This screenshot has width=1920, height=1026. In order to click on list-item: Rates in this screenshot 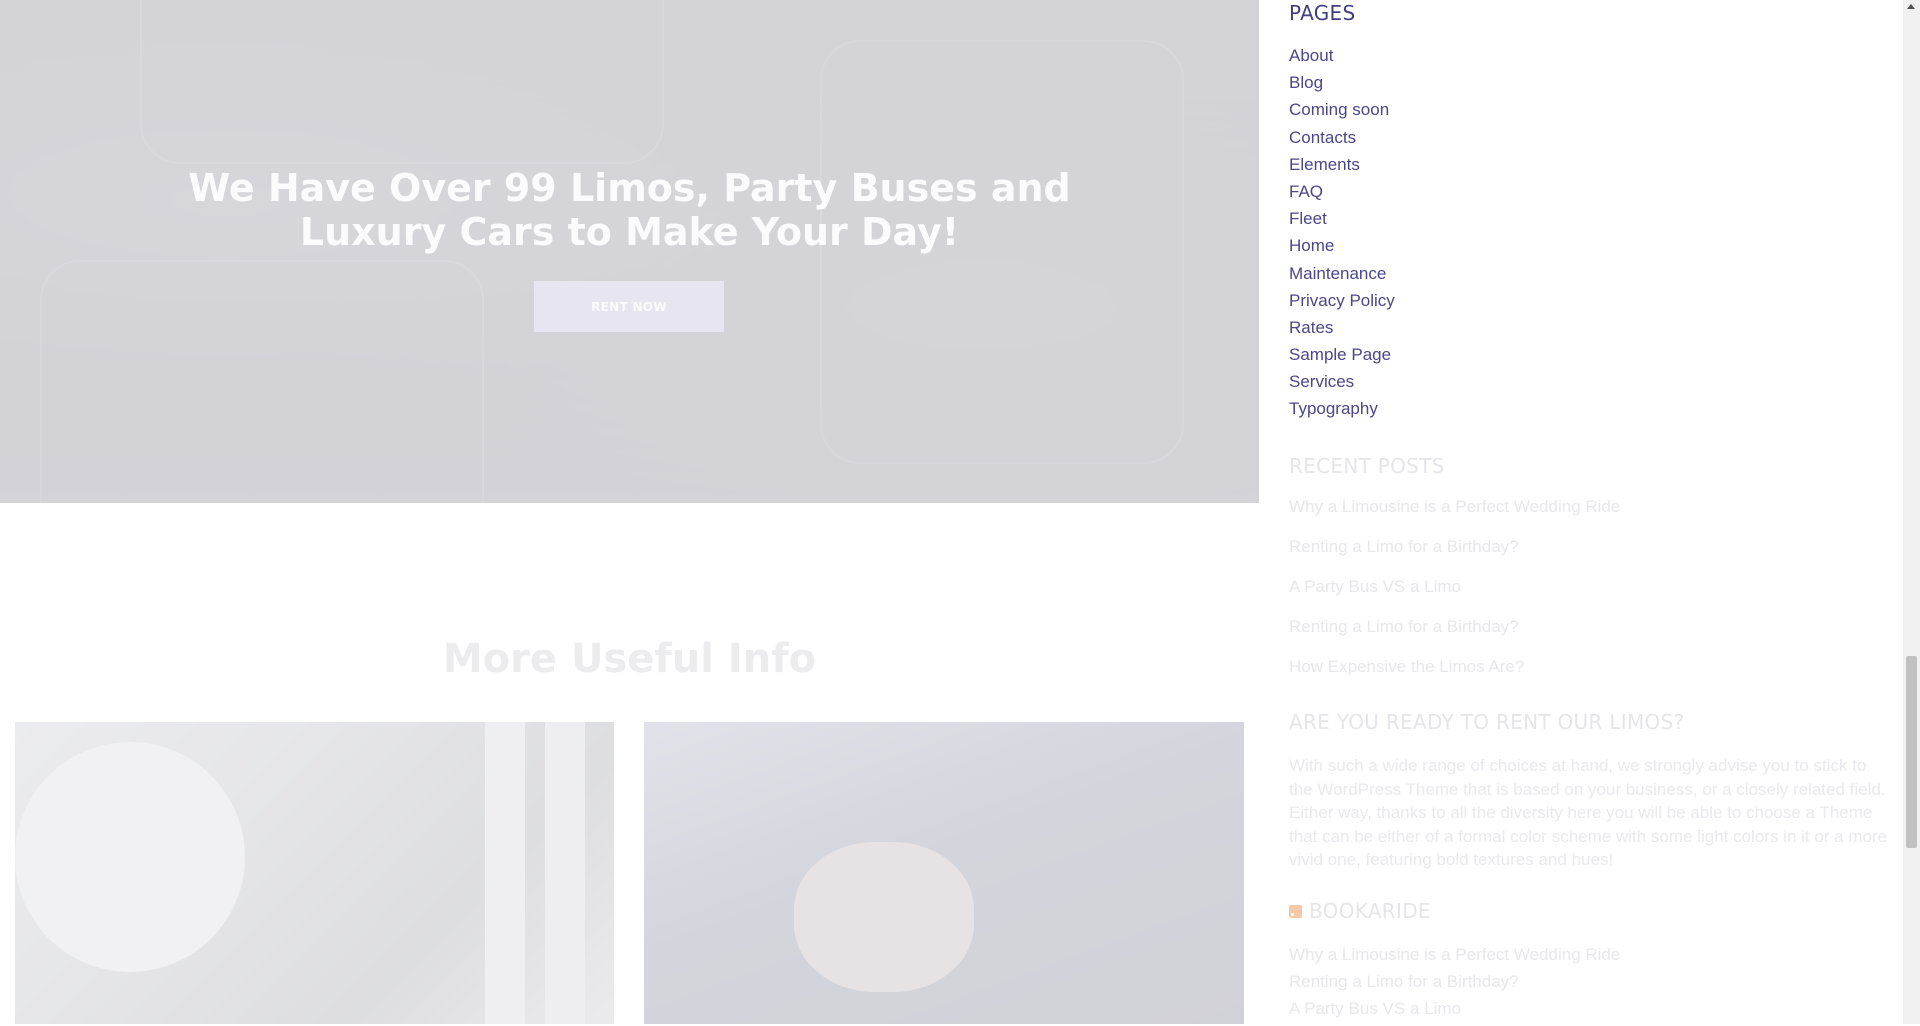, I will do `click(1342, 330)`.